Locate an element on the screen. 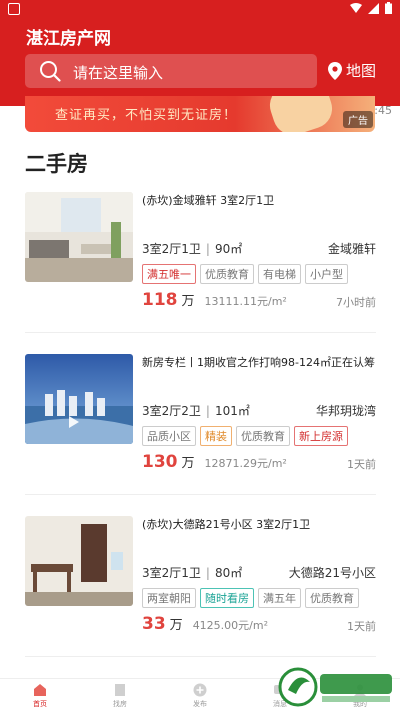 The width and height of the screenshot is (400, 712). tag: 两室朝阳 is located at coordinates (169, 598).